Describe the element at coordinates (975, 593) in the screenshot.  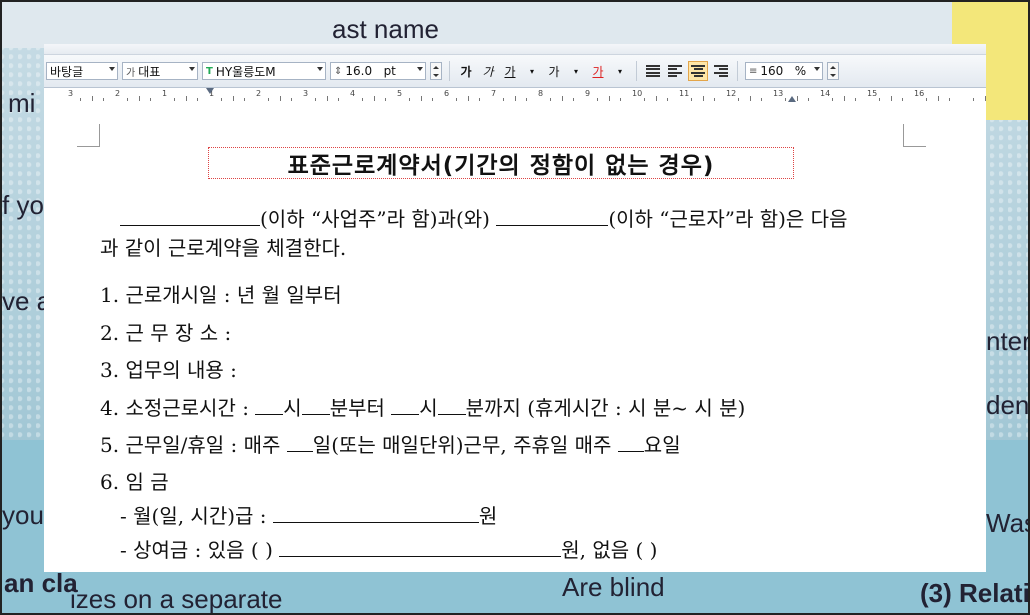
I see `bg-text: (3) Relati` at that location.